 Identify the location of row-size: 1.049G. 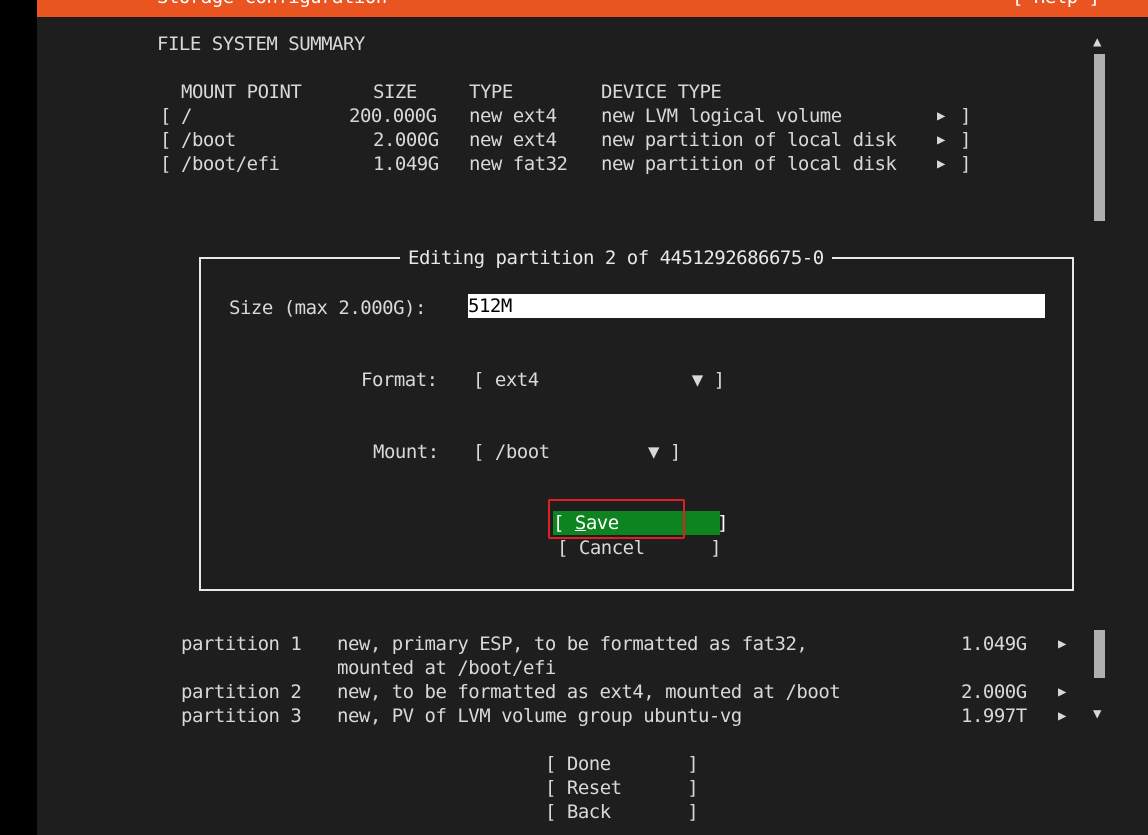
(406, 164).